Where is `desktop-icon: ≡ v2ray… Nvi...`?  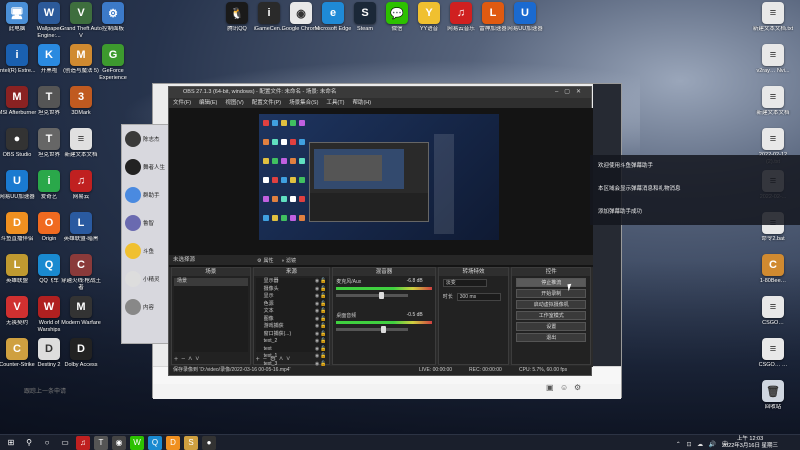 desktop-icon: ≡ v2ray… Nvi... is located at coordinates (773, 59).